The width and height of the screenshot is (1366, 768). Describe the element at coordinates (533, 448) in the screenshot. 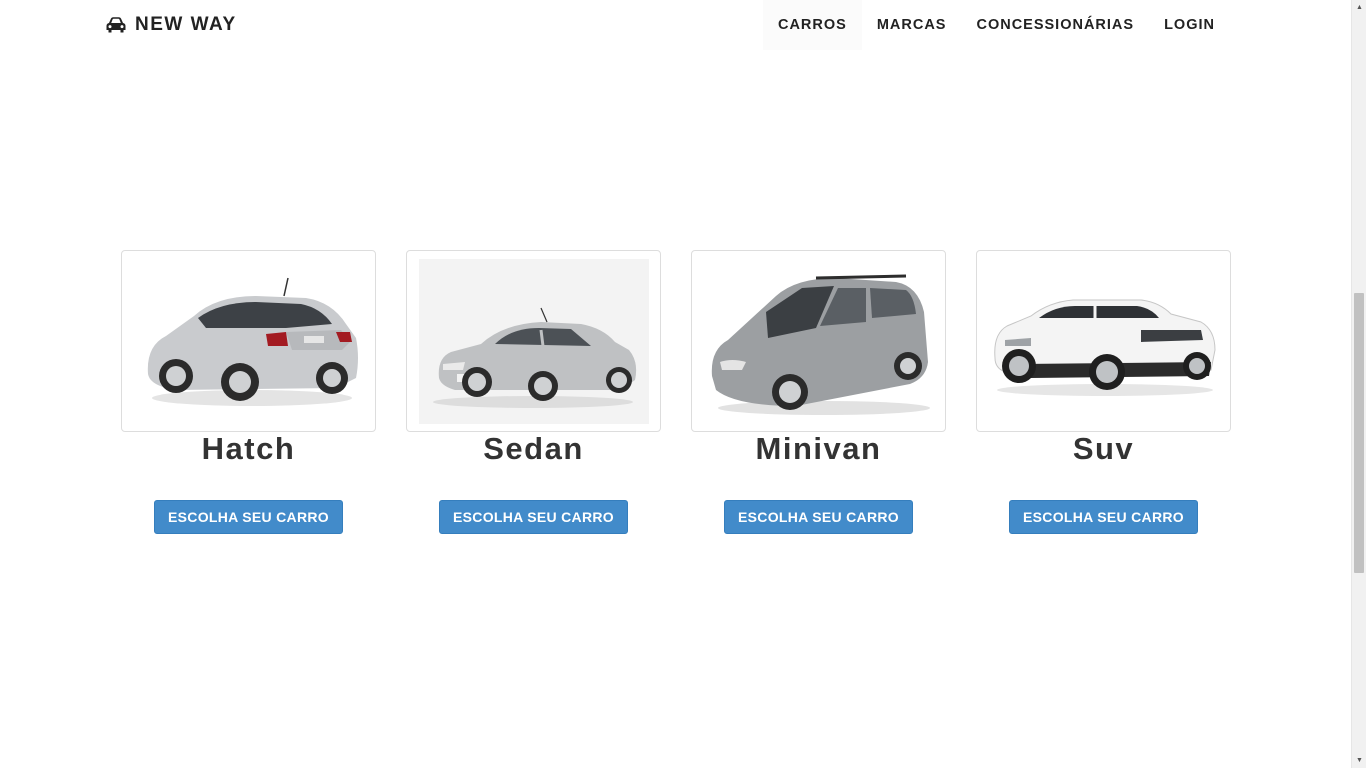

I see `card-title: Sedan` at that location.